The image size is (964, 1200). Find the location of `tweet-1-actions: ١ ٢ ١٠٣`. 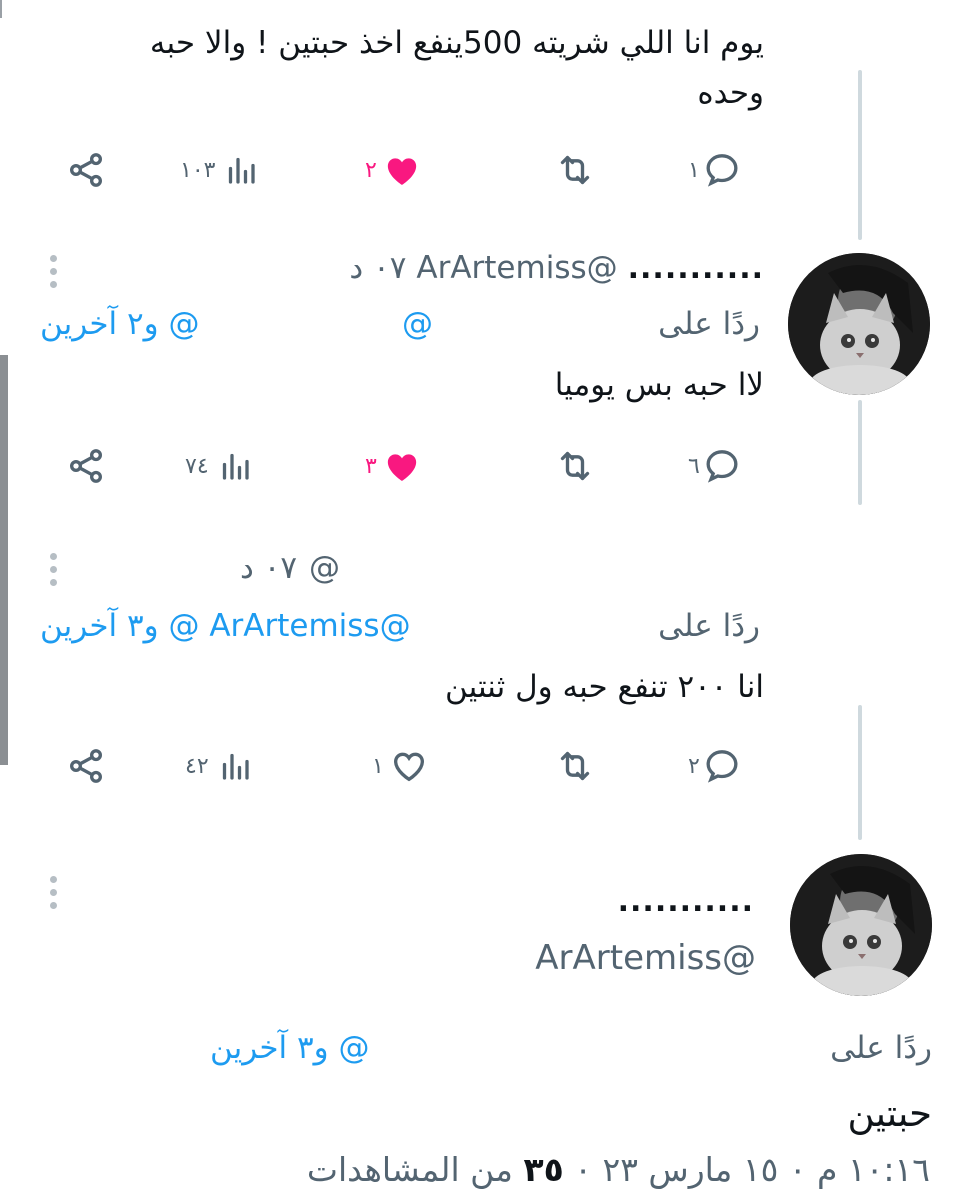

tweet-1-actions: ١ ٢ ١٠٣ is located at coordinates (482, 170).